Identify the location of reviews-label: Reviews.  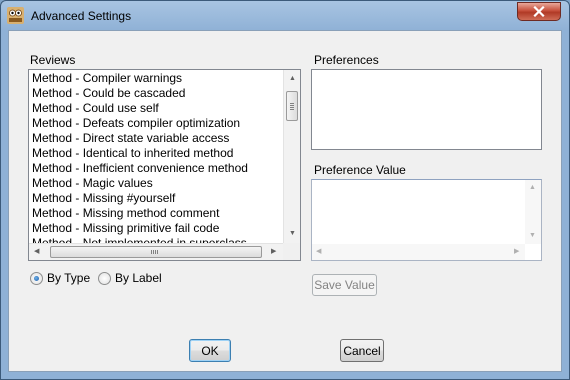
(53, 60).